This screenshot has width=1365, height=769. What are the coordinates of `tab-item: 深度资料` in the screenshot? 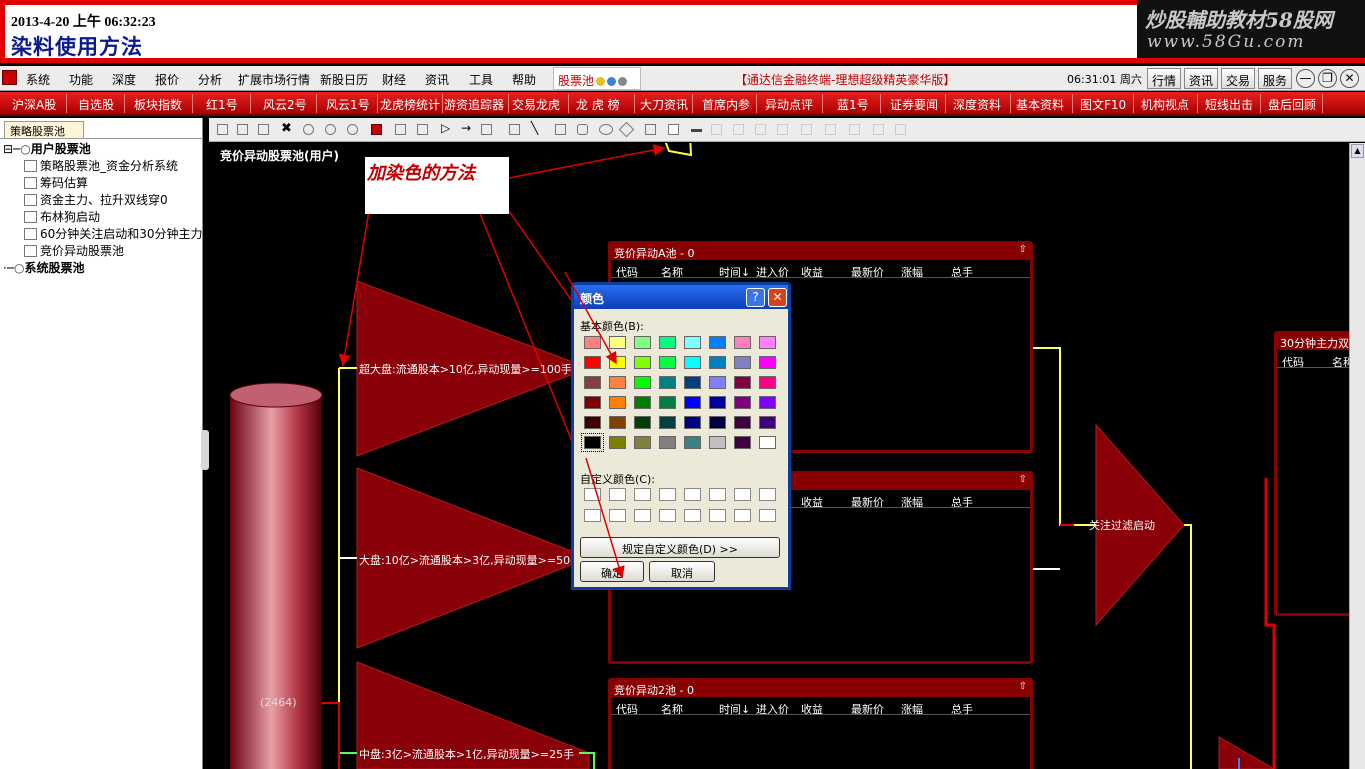 It's located at (977, 104).